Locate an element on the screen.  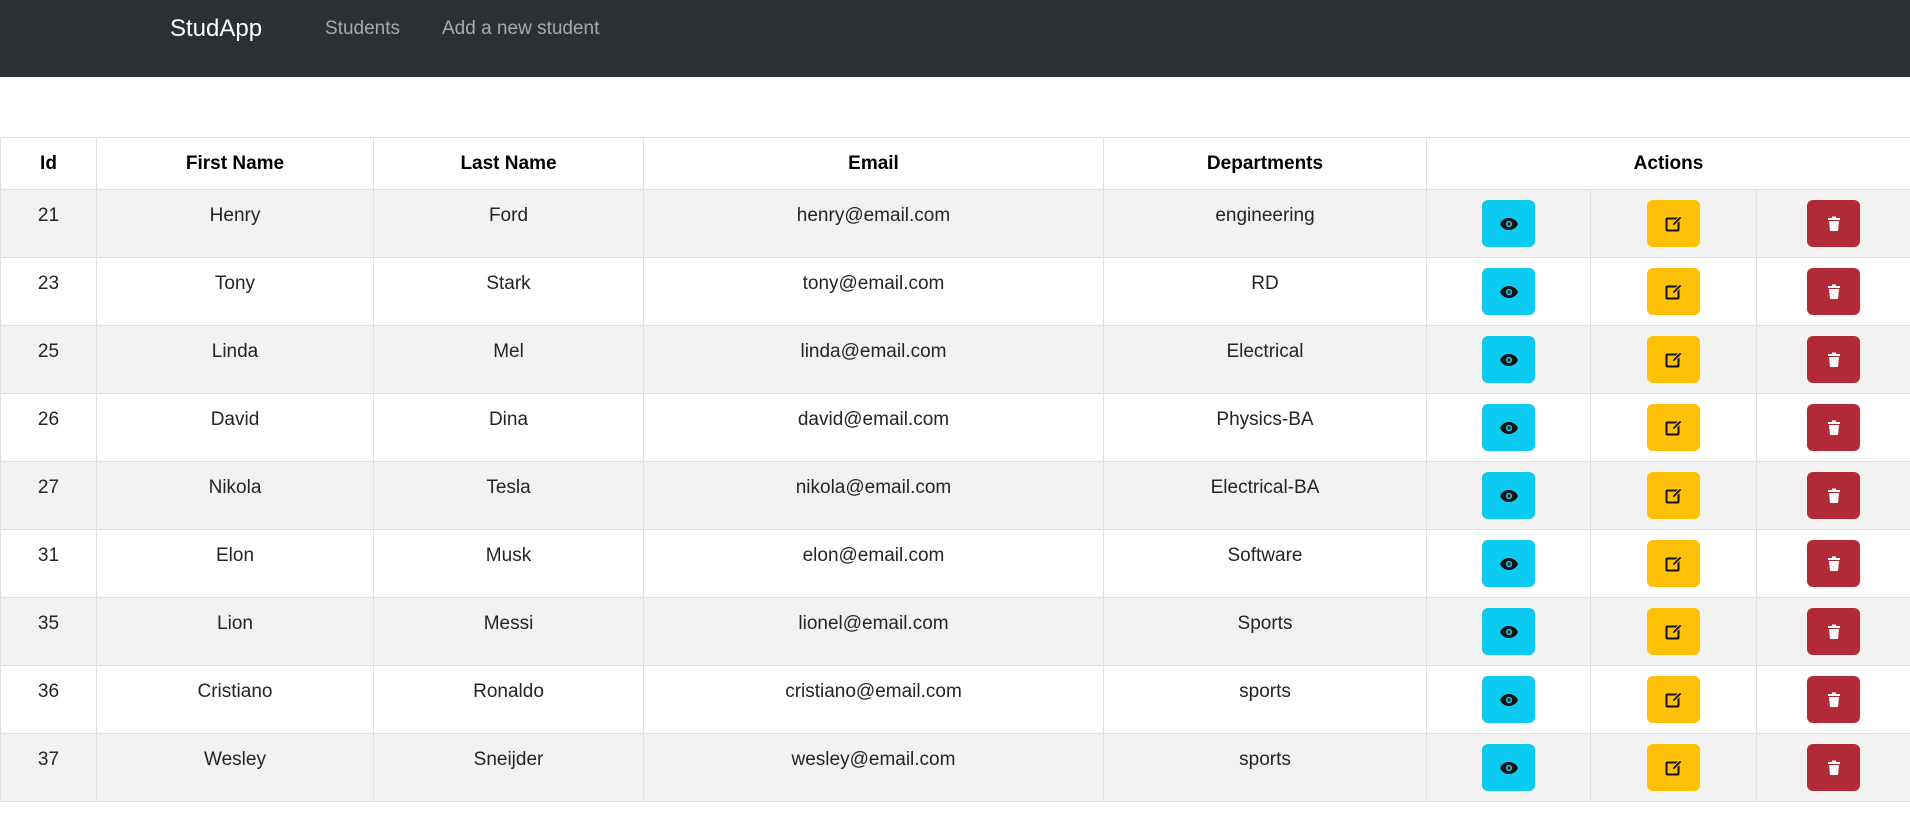
cell-first-name: Cristiano is located at coordinates (235, 699).